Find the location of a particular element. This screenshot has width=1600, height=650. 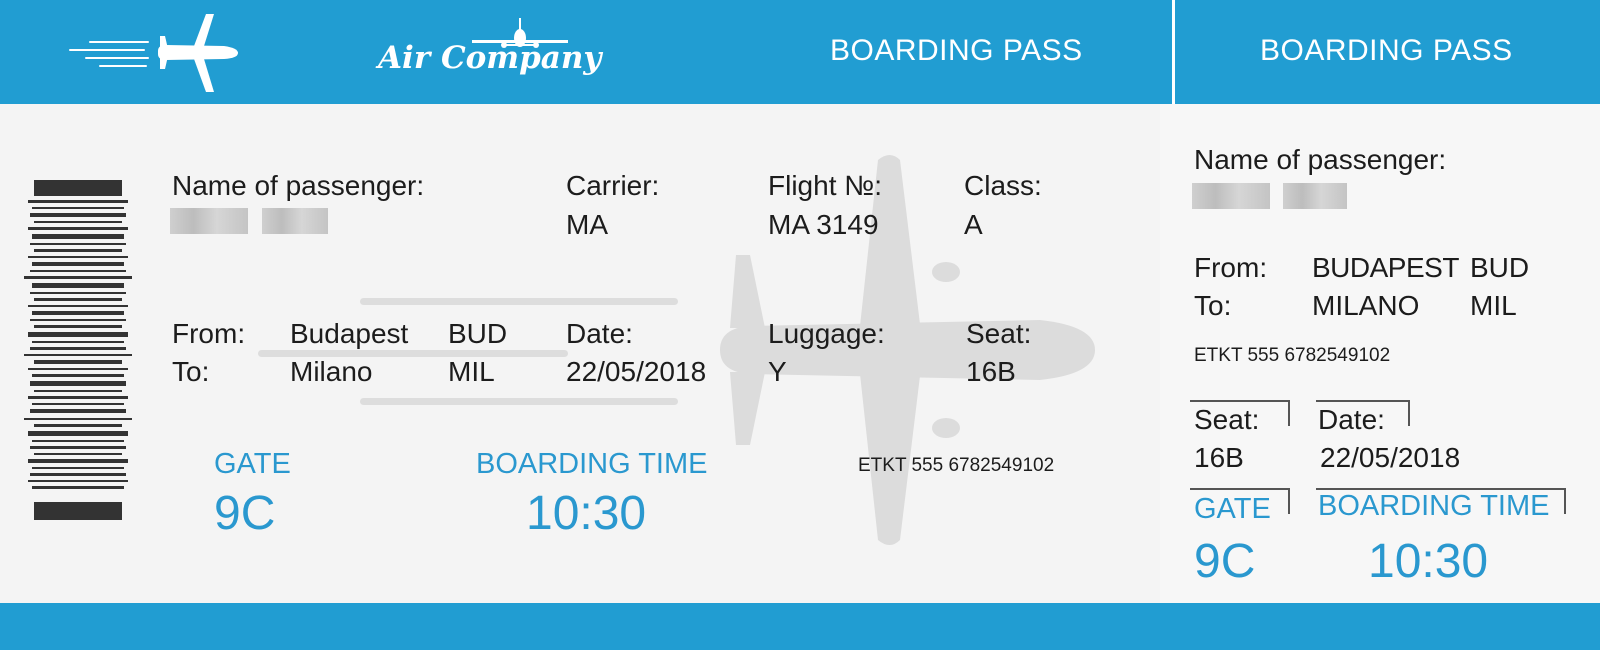

passenger-surname-redacted is located at coordinates (295, 221).